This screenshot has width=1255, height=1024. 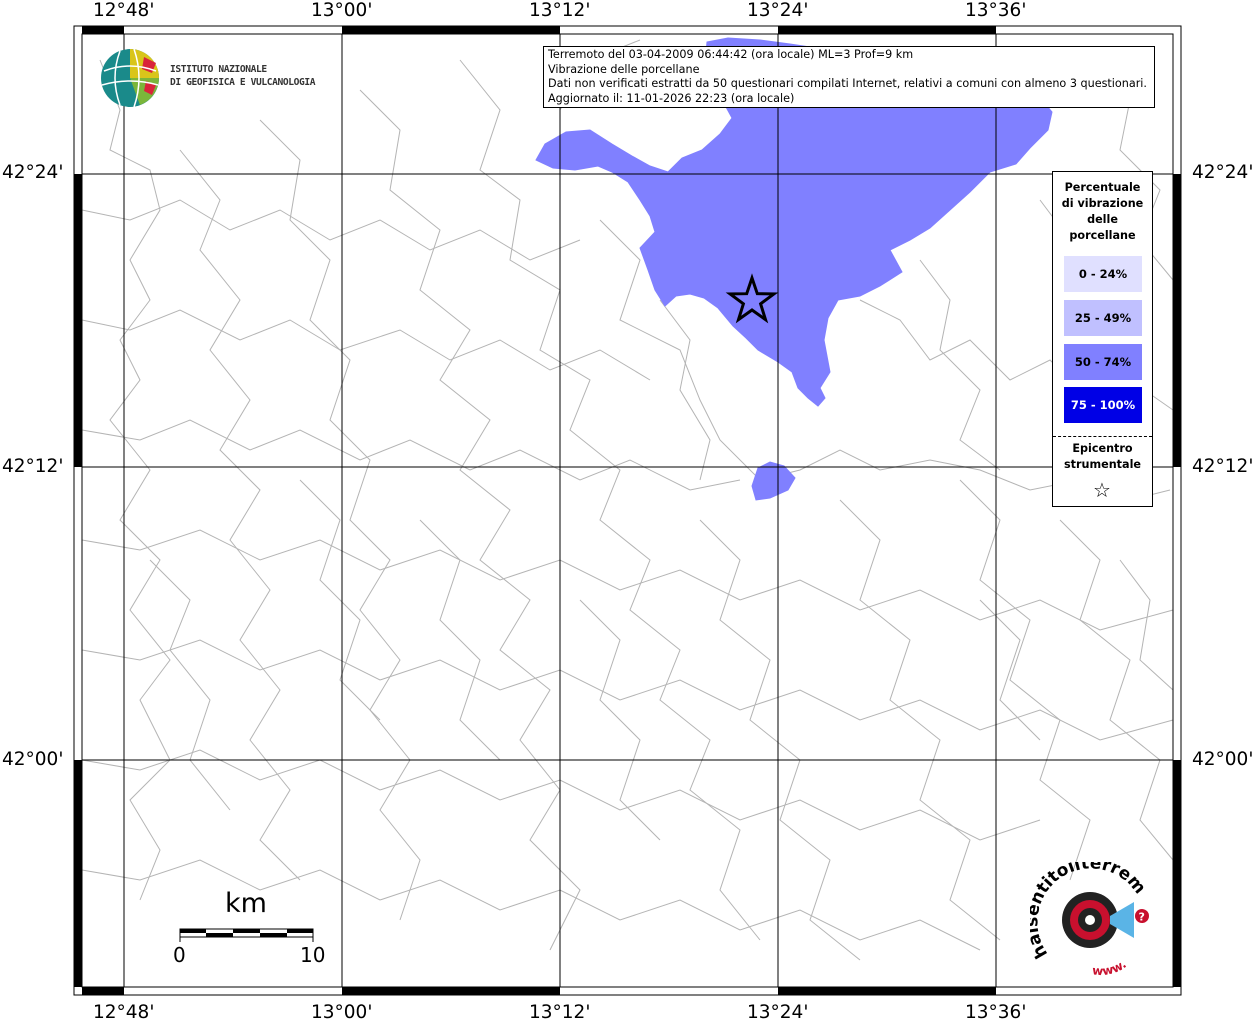 What do you see at coordinates (560, 1012) in the screenshot?
I see `lon-label-bottom: 13°12'` at bounding box center [560, 1012].